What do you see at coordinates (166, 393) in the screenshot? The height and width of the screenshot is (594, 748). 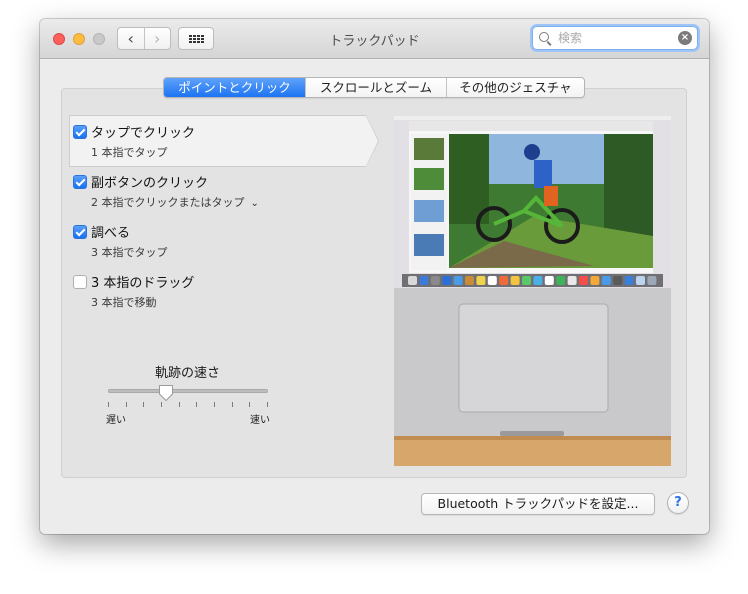 I see `slider-thumb` at bounding box center [166, 393].